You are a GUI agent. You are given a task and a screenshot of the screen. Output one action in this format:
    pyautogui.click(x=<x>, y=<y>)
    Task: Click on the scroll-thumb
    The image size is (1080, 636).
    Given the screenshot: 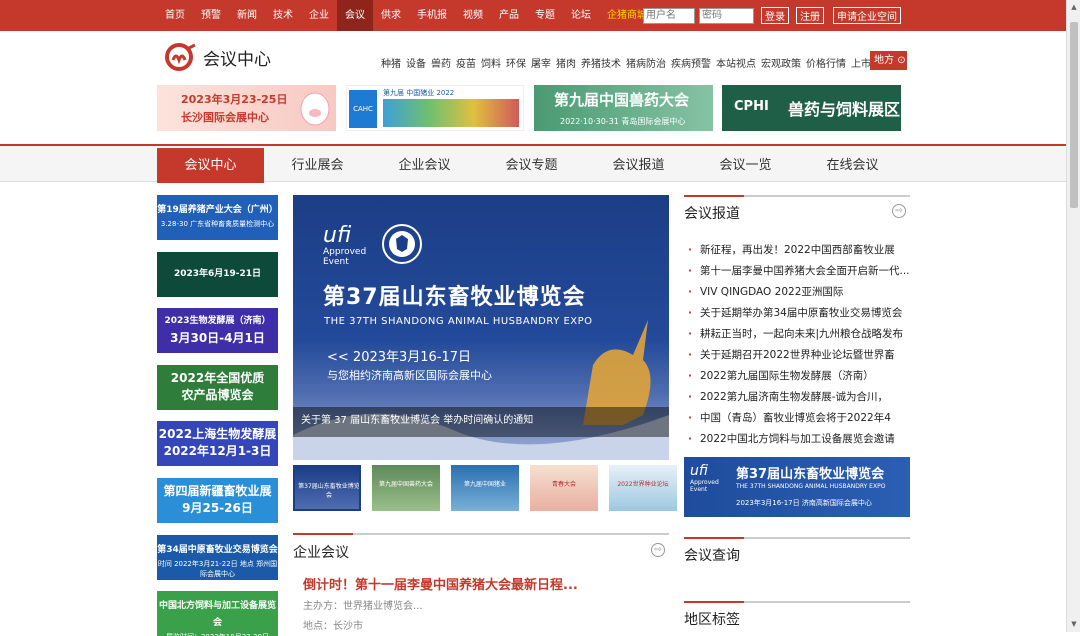 What is the action you would take?
    pyautogui.click(x=1074, y=115)
    